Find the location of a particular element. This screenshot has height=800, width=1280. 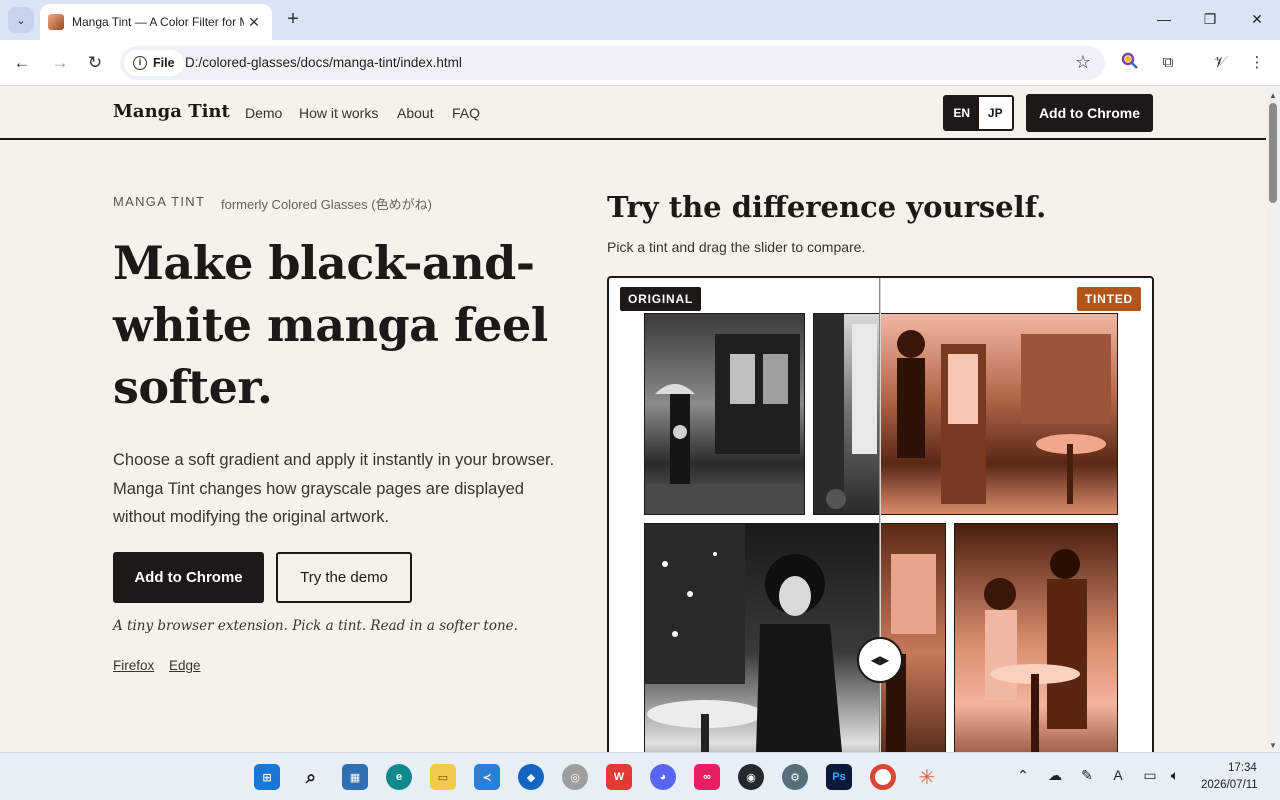

close-window-icon: ✕ is located at coordinates (1257, 19).